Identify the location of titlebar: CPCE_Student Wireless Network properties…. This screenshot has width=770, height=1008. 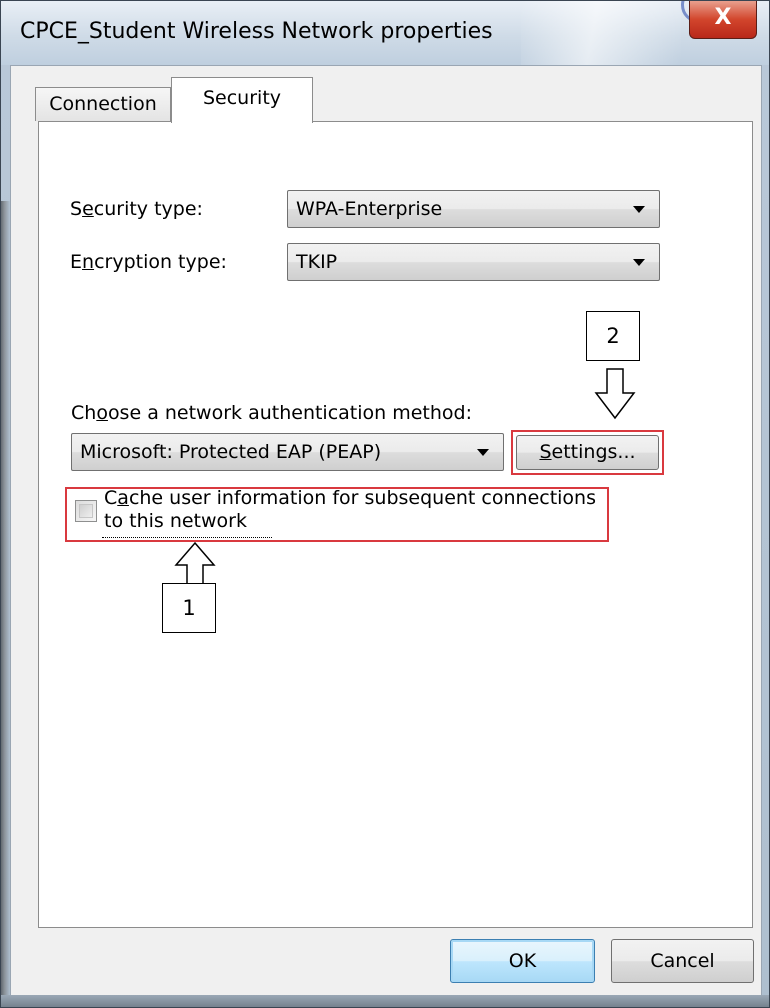
(385, 33).